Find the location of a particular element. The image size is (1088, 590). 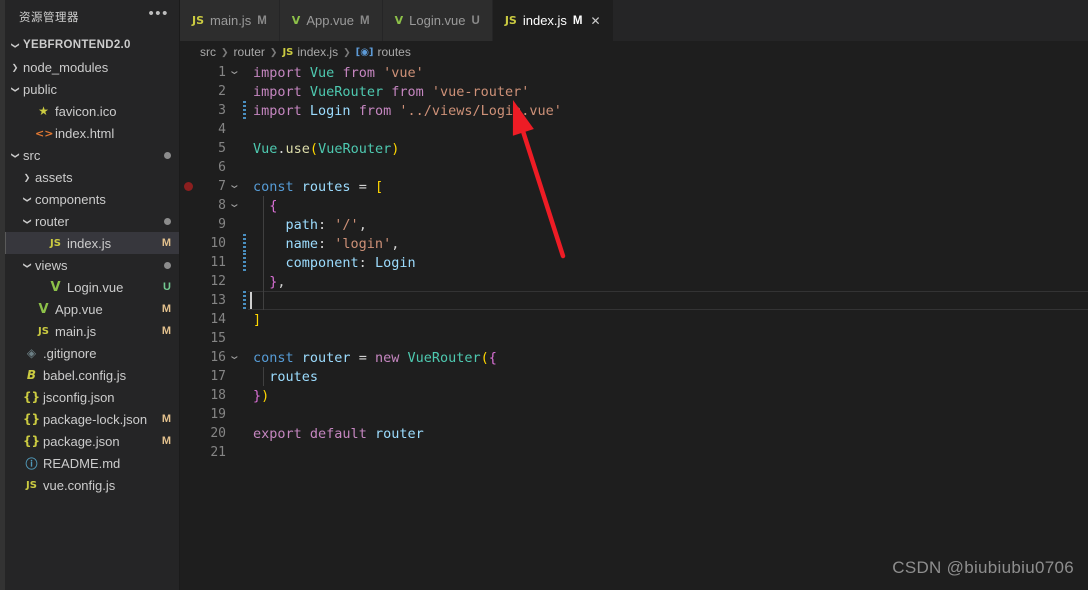

code-line-4: 4 is located at coordinates (634, 129).